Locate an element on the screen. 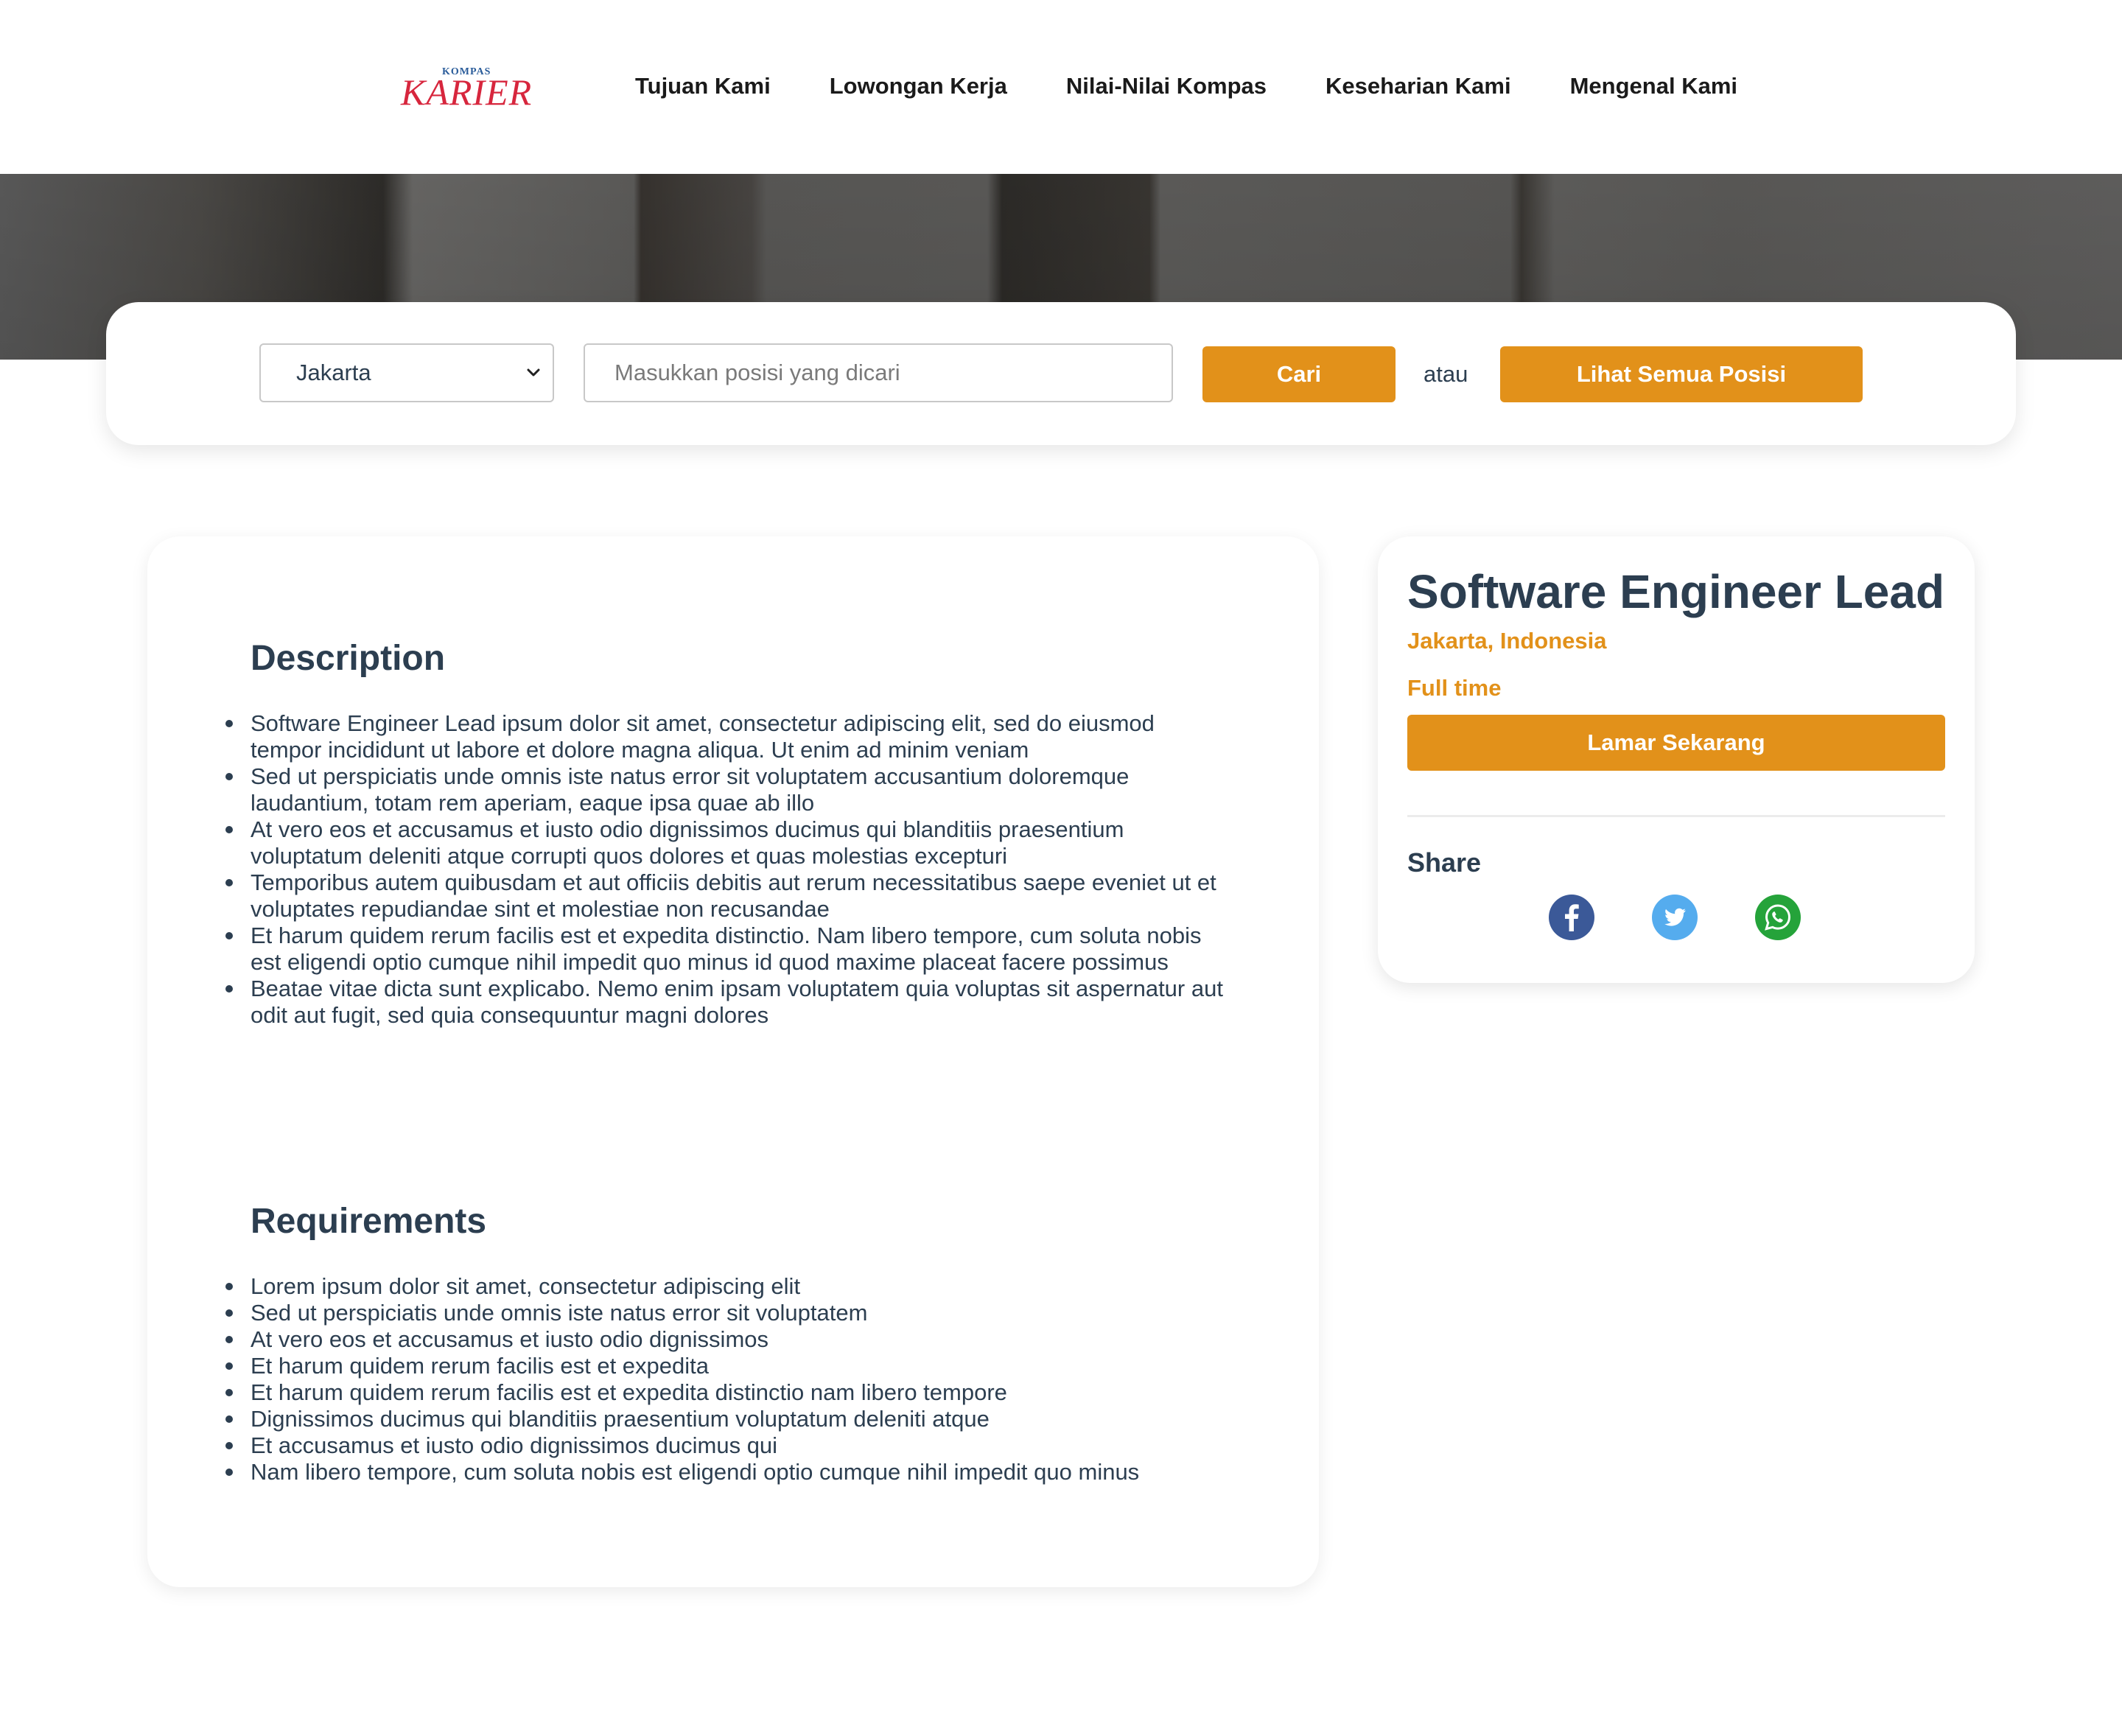 The height and width of the screenshot is (1736, 2122). logo-karier-text: KARIER is located at coordinates (467, 92).